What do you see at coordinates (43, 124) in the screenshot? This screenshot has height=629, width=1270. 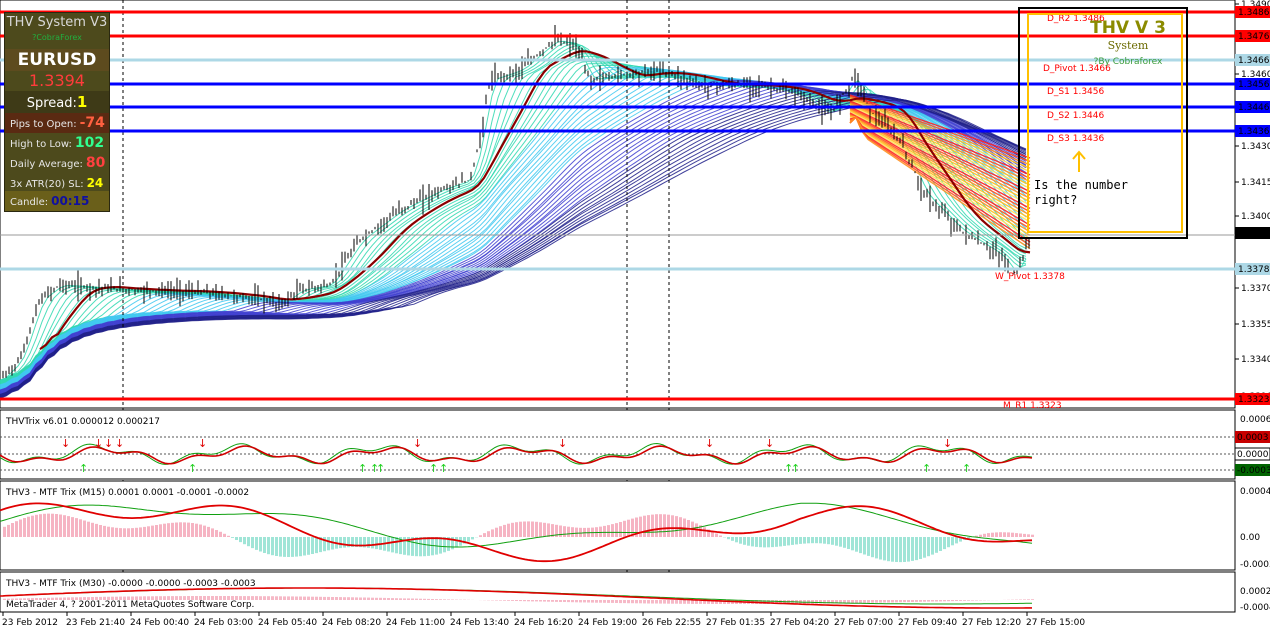 I see `pips-to-open-label: Pips to Open:` at bounding box center [43, 124].